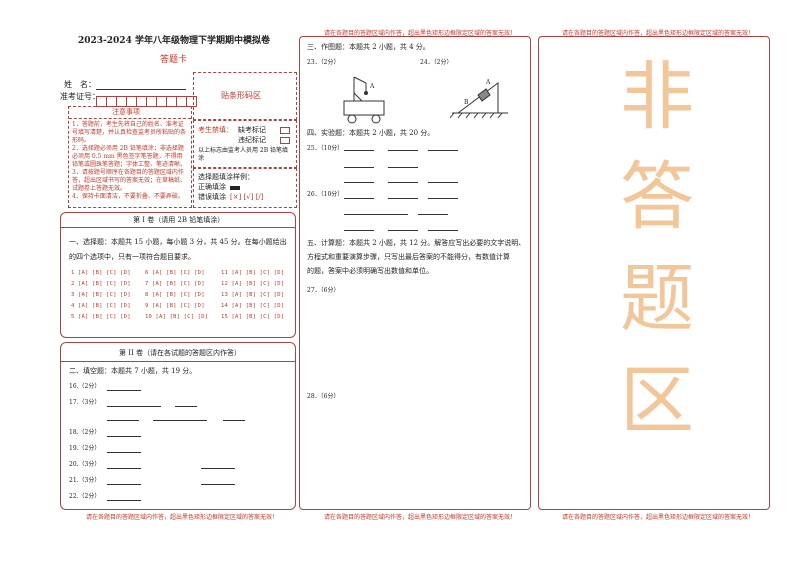  Describe the element at coordinates (325, 194) in the screenshot. I see `q26-label: 26．（10分）` at that location.